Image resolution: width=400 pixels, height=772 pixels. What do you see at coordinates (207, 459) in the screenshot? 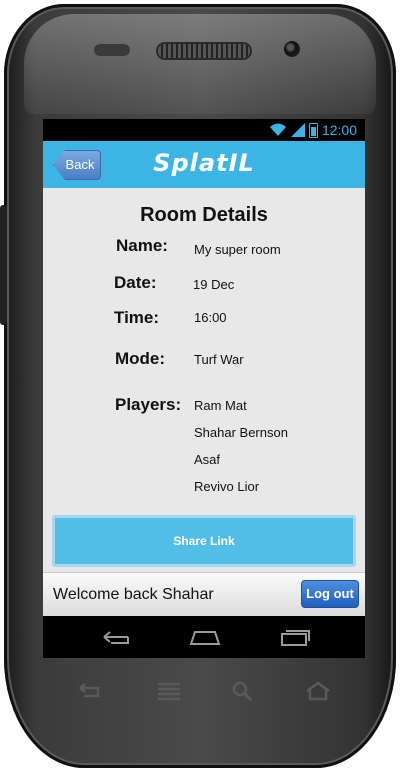
I see `player-item: Asaf` at bounding box center [207, 459].